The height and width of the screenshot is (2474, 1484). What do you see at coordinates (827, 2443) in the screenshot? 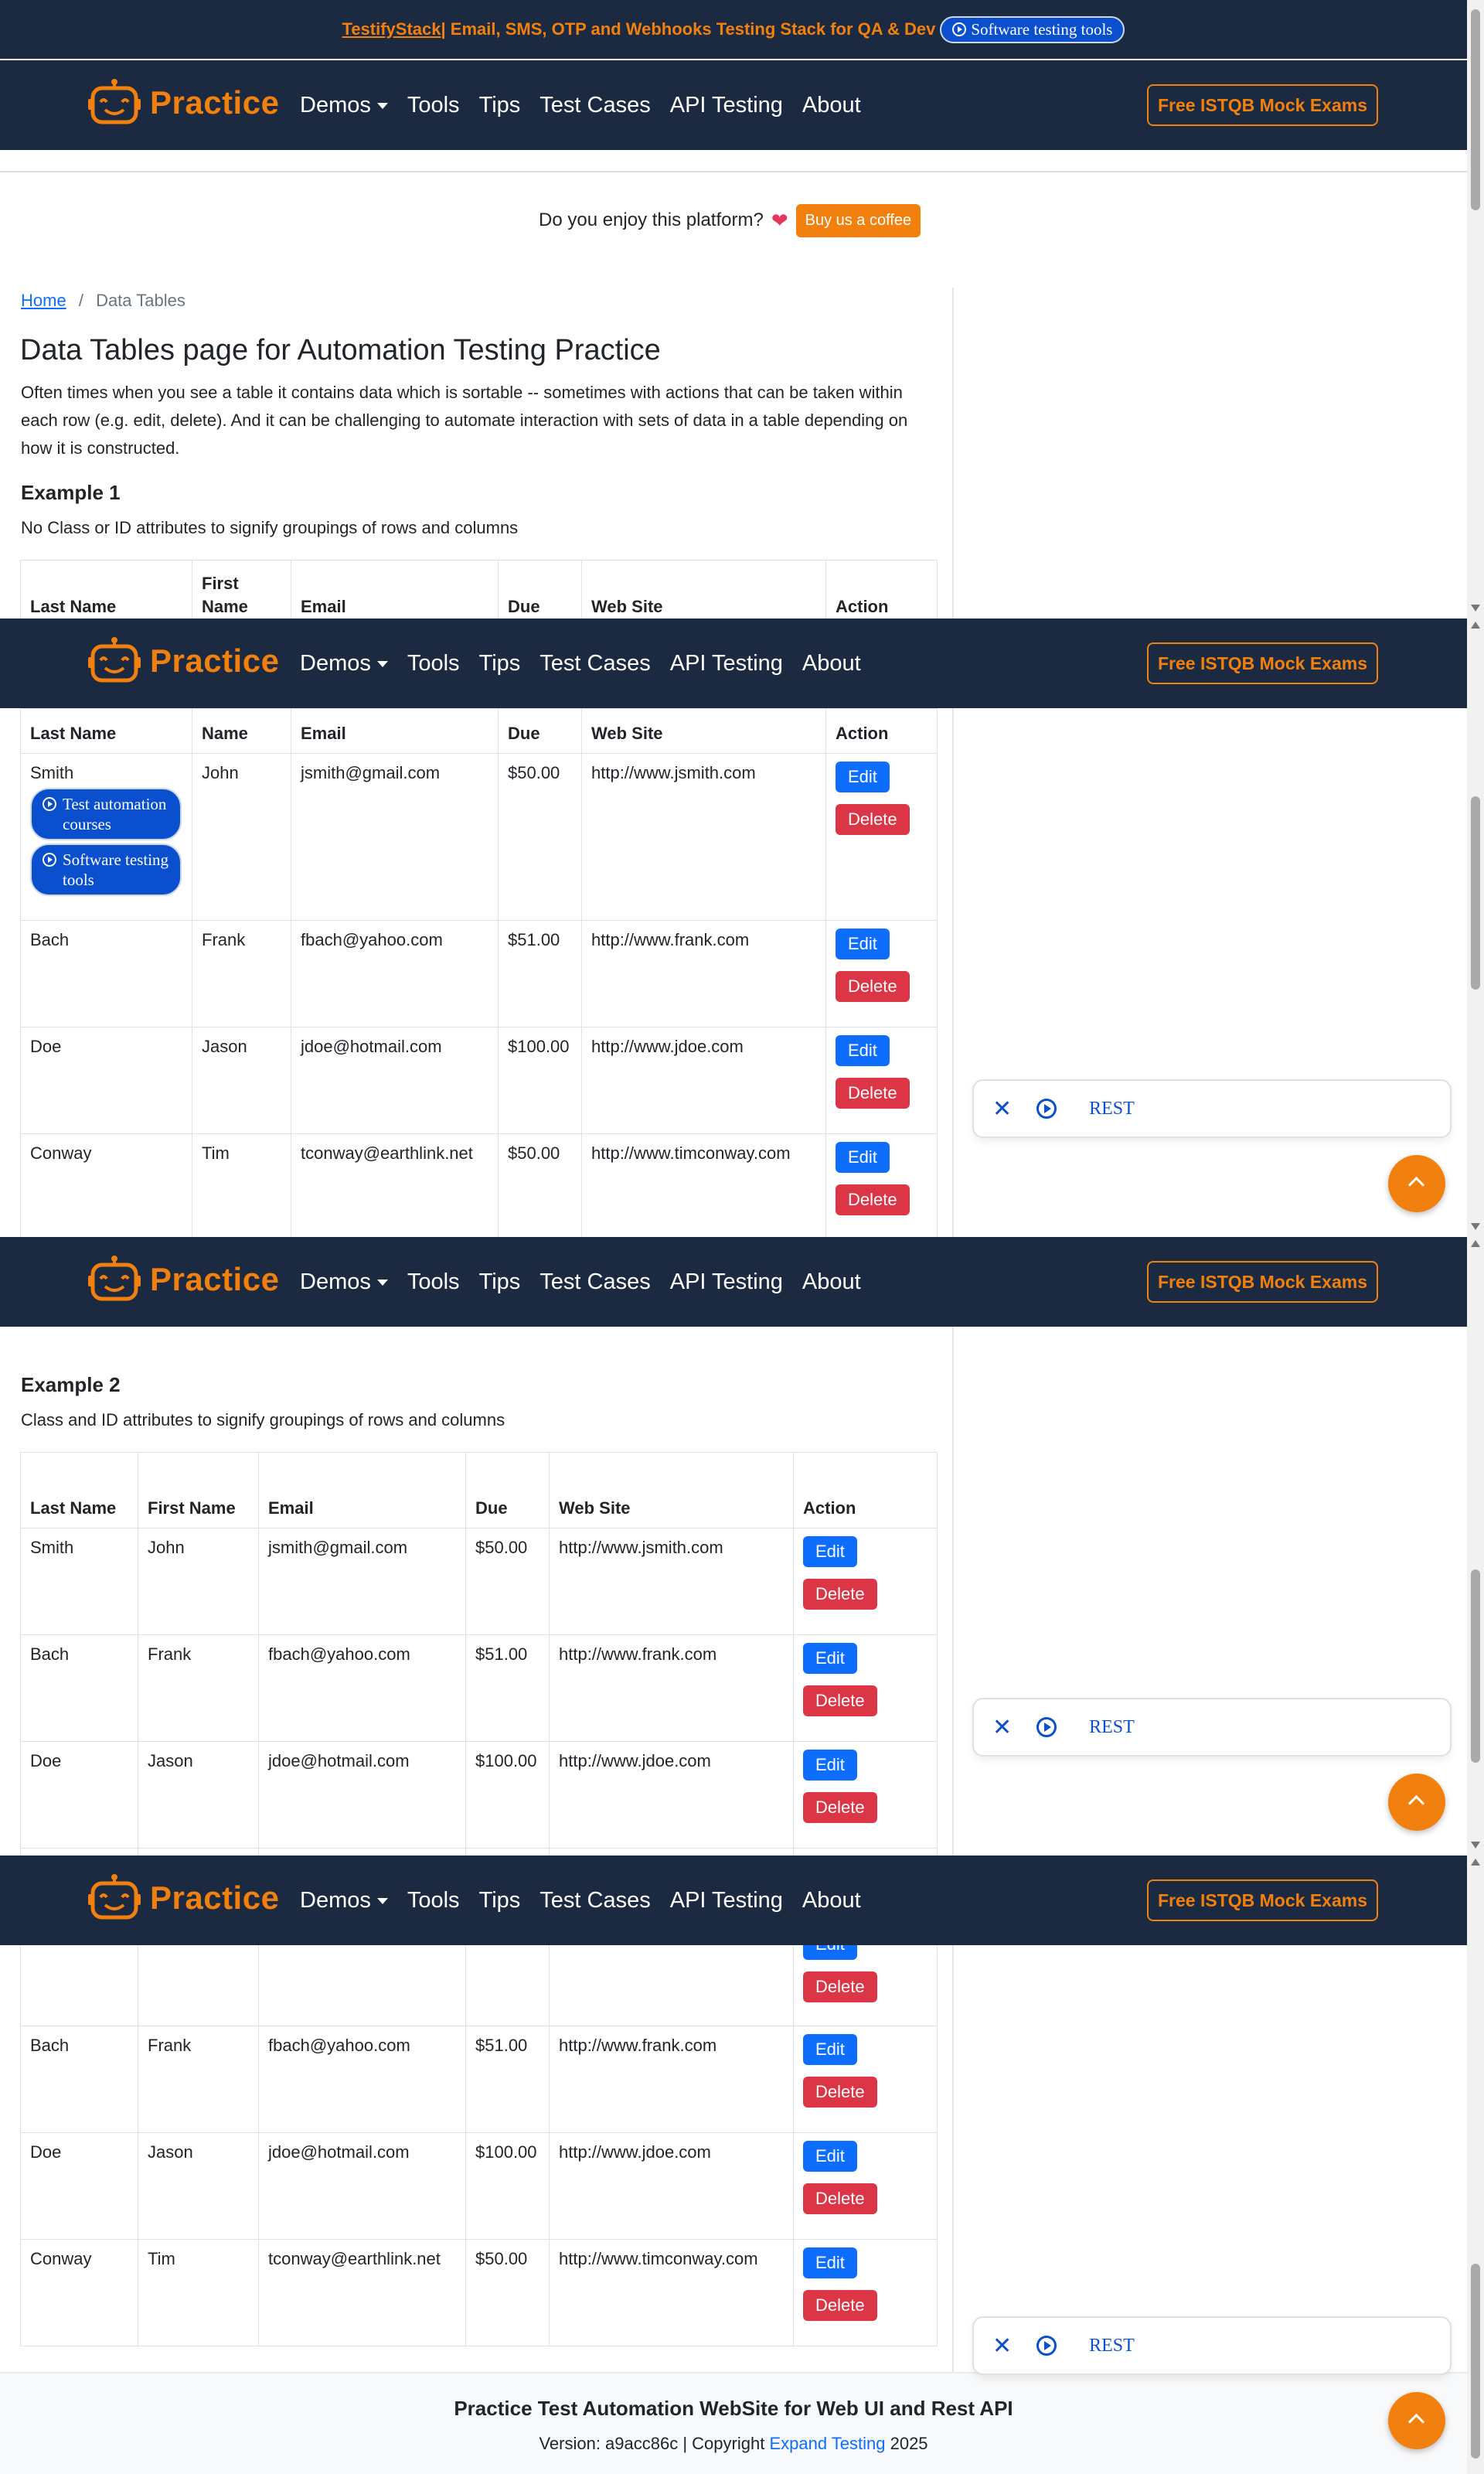
I see `expand-testing-link: Expand Testing` at bounding box center [827, 2443].